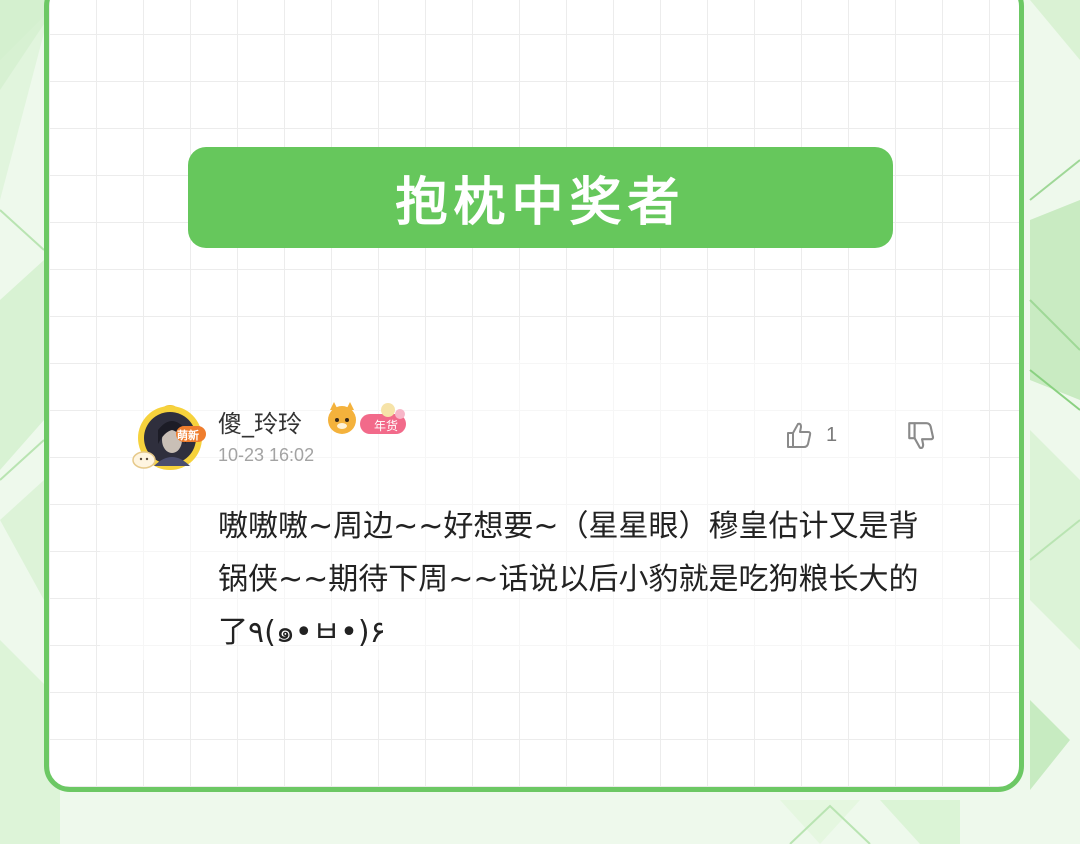 The width and height of the screenshot is (1080, 844). I want to click on page-title: 抱枕中奖者, so click(540, 203).